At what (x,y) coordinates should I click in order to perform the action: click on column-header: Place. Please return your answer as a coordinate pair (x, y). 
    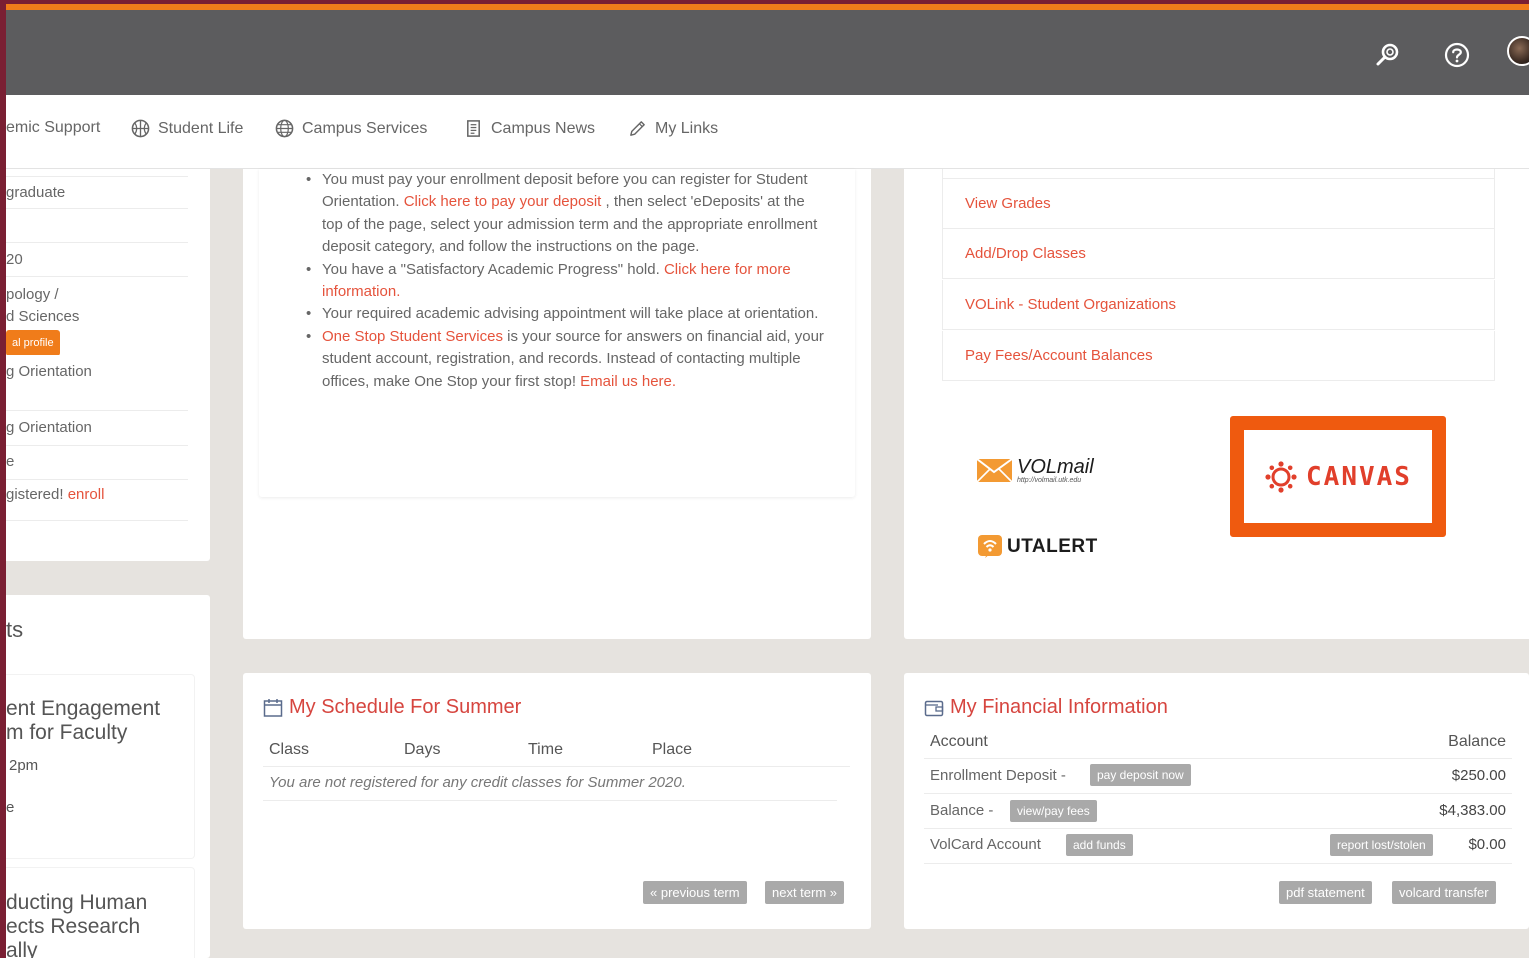
    Looking at the image, I should click on (672, 749).